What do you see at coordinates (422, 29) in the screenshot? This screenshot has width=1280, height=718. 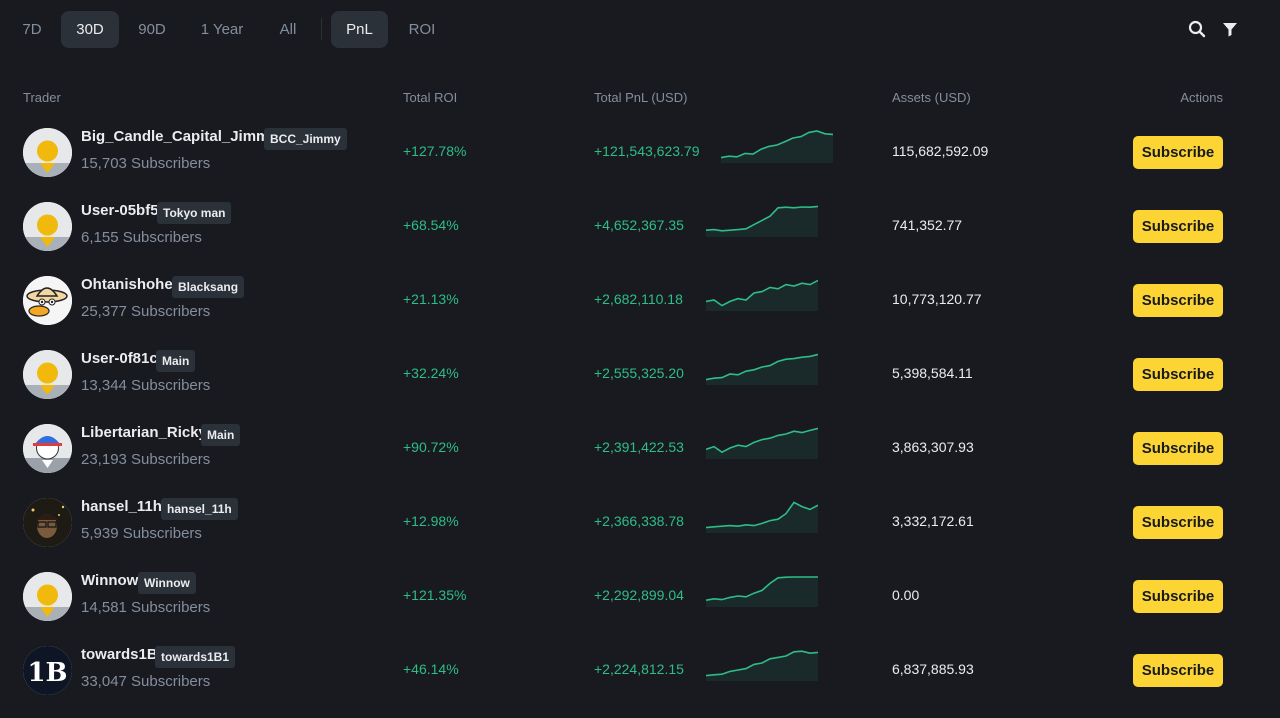 I see `tab-roi: ROI` at bounding box center [422, 29].